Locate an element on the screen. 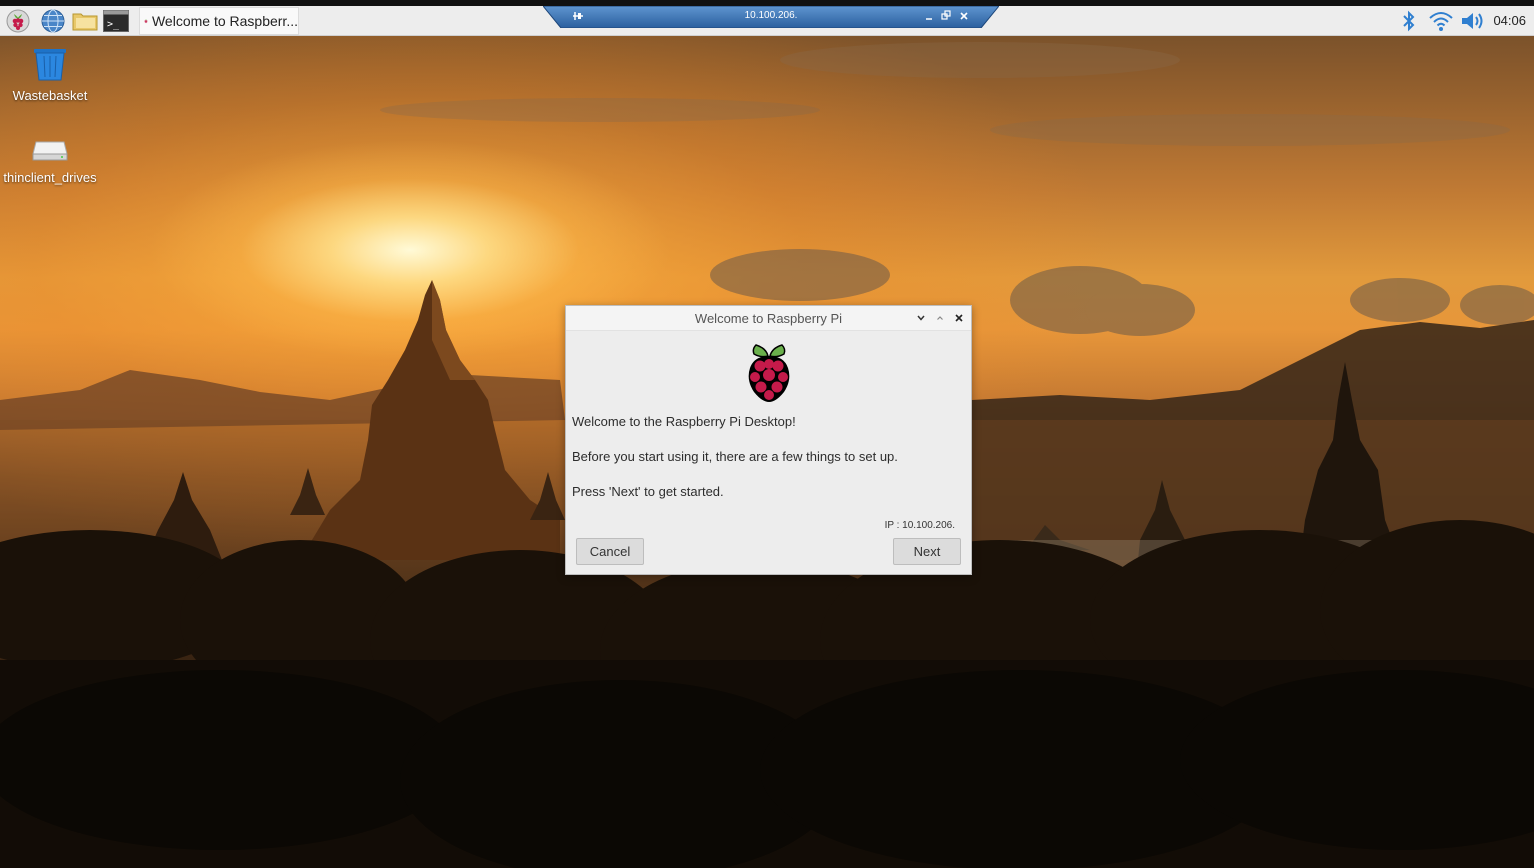 This screenshot has width=1534, height=868. clock: 04:06 is located at coordinates (1509, 20).